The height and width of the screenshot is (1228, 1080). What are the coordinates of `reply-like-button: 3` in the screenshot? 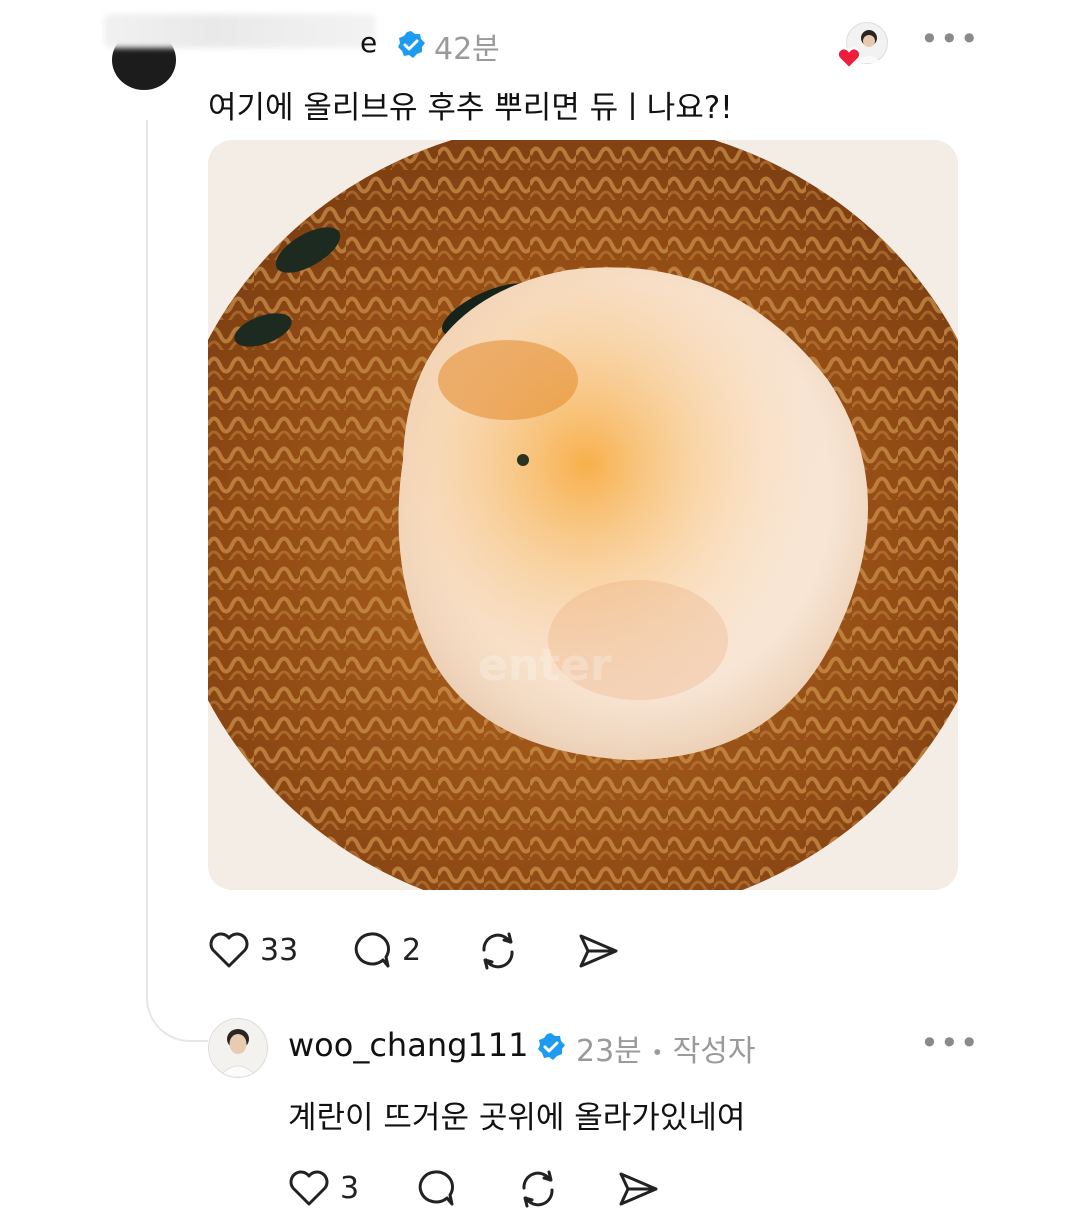 It's located at (323, 1188).